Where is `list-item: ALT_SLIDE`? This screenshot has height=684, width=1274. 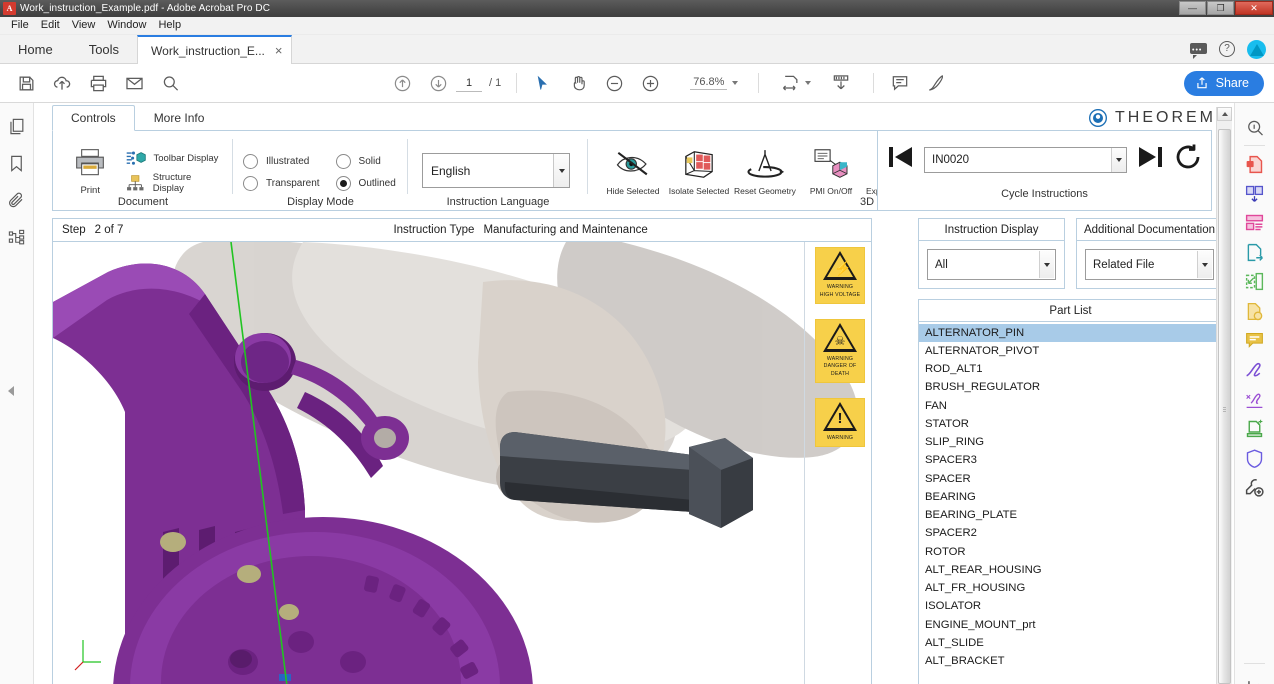 list-item: ALT_SLIDE is located at coordinates (1070, 643).